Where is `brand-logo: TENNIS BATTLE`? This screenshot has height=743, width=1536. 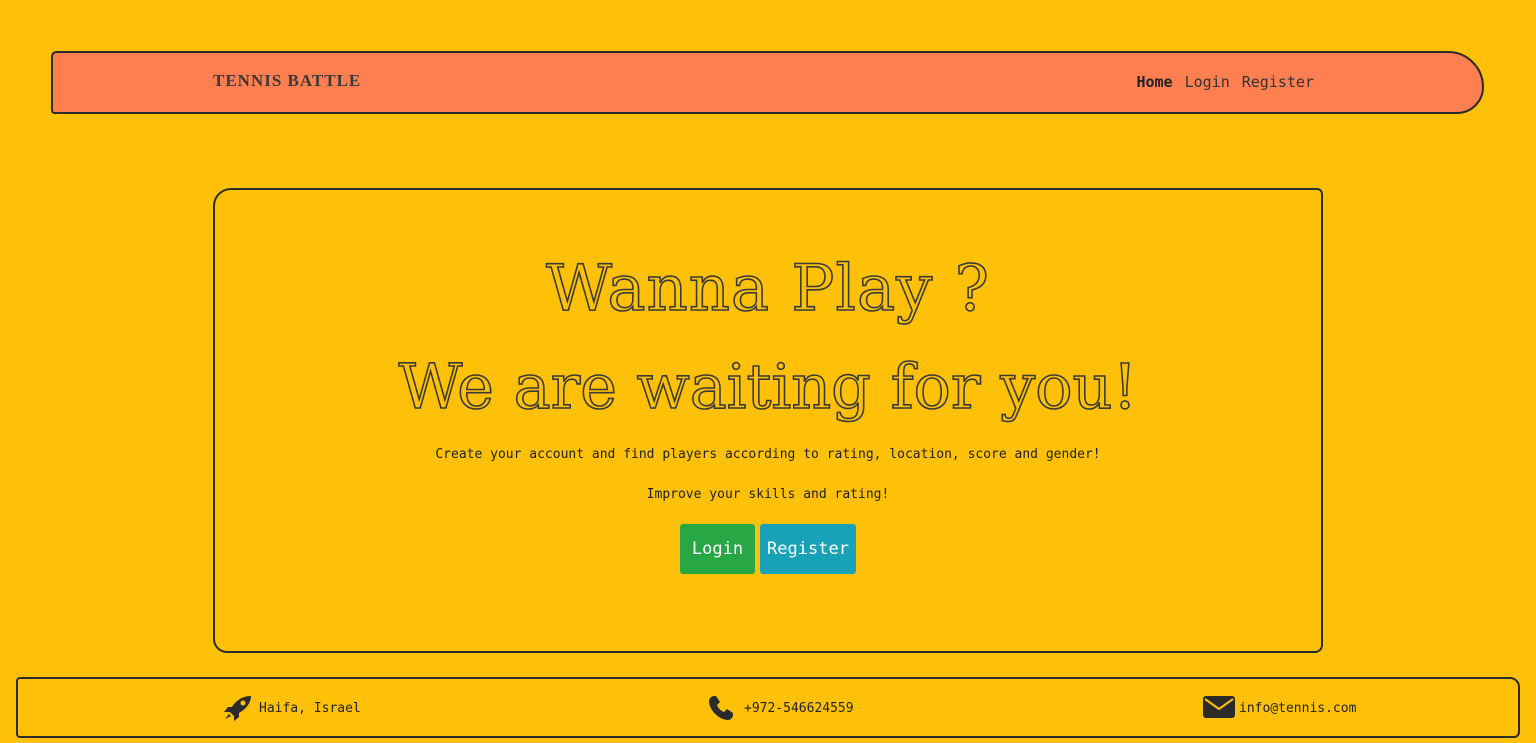
brand-logo: TENNIS BATTLE is located at coordinates (287, 81).